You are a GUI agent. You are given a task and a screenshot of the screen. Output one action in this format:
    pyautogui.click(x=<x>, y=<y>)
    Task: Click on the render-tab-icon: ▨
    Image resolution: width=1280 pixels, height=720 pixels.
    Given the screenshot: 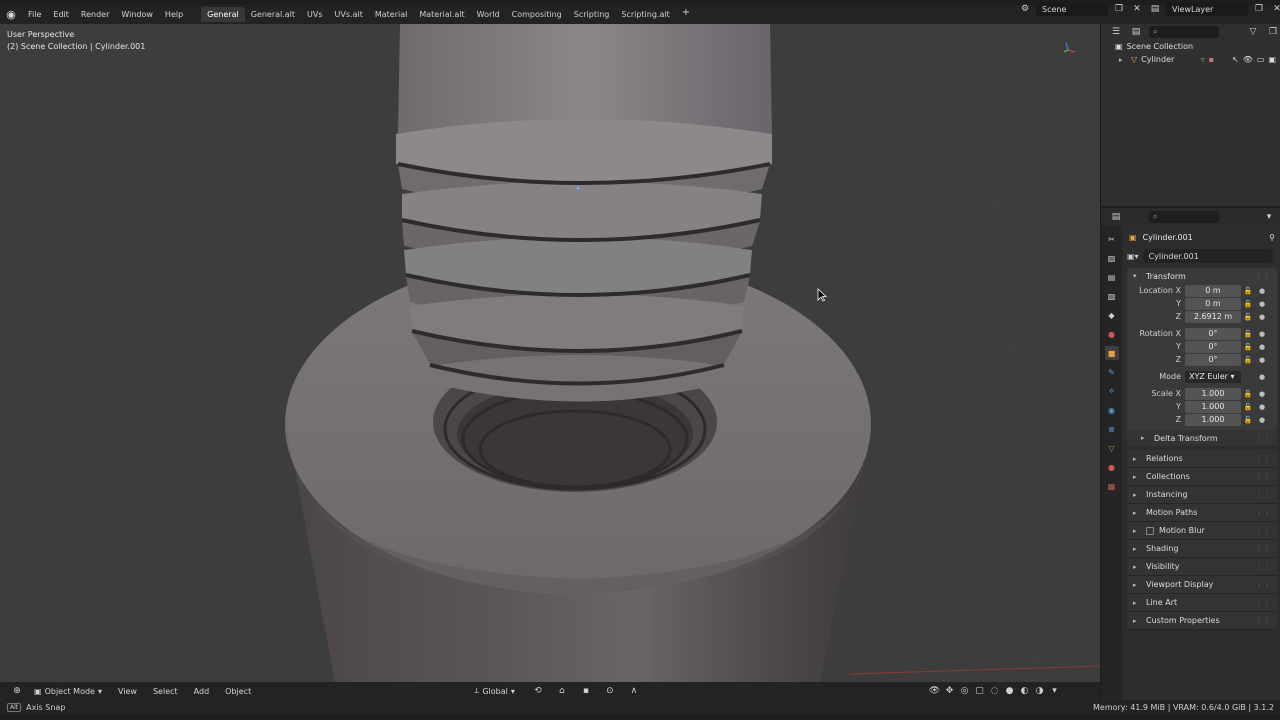 What is the action you would take?
    pyautogui.click(x=1112, y=258)
    